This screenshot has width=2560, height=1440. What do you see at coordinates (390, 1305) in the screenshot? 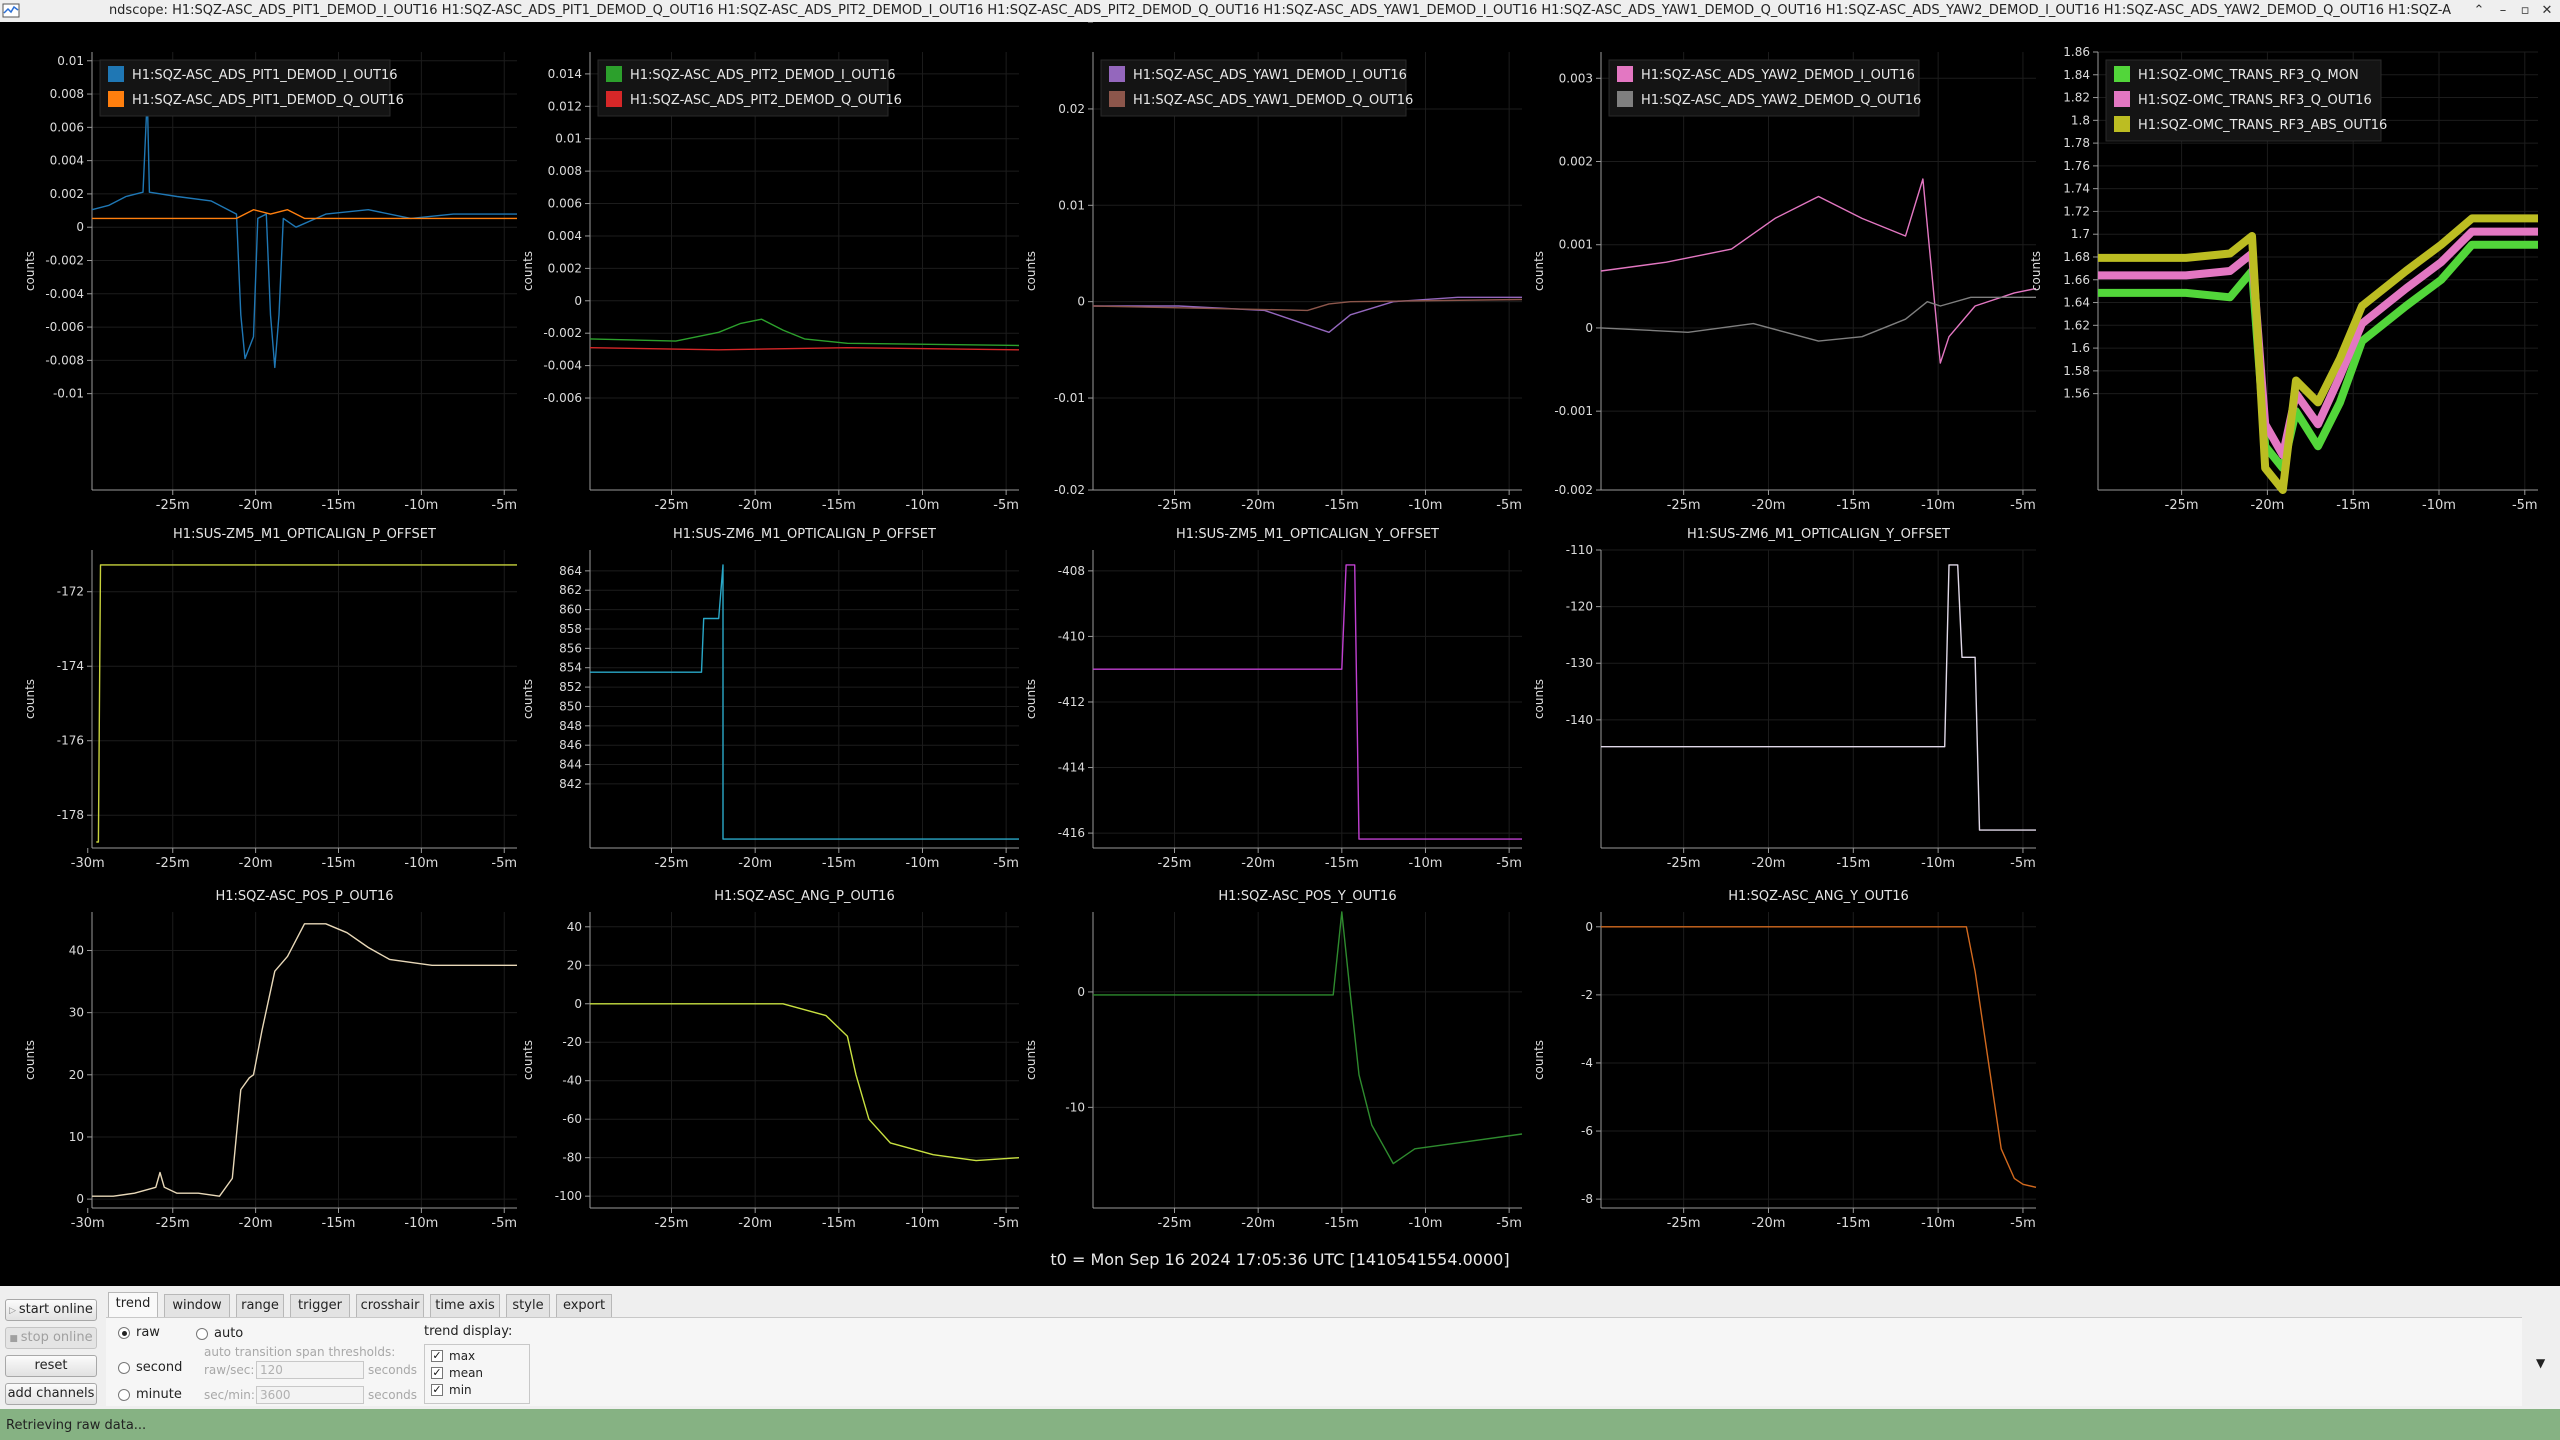
I see `tab-crosshair: crosshair` at bounding box center [390, 1305].